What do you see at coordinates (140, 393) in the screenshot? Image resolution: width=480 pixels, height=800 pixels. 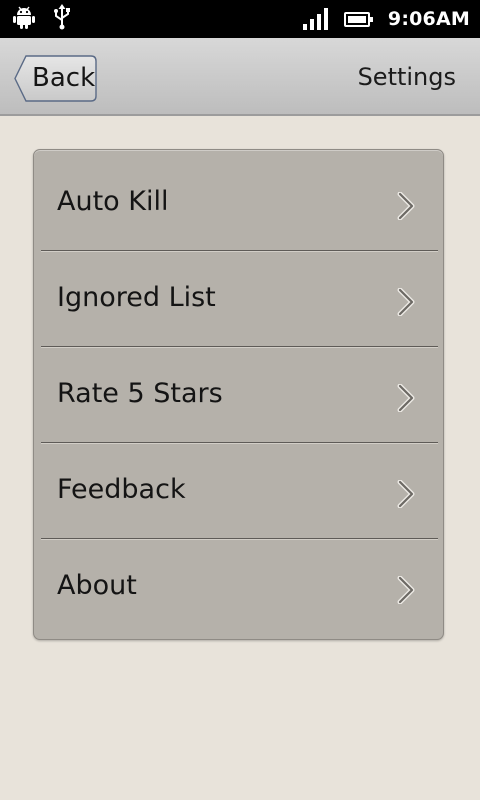 I see `menu-item-label: Rate 5 Stars` at bounding box center [140, 393].